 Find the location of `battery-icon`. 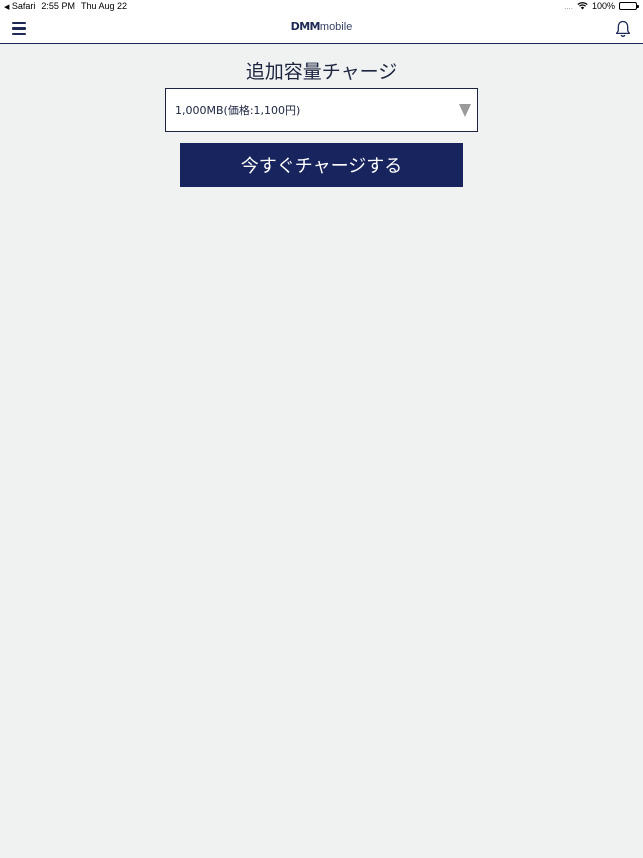

battery-icon is located at coordinates (629, 6).